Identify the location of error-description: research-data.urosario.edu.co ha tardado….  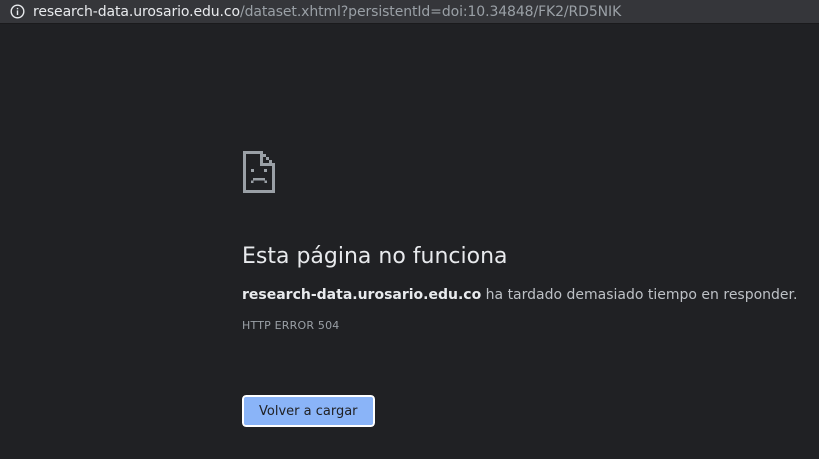
(522, 295).